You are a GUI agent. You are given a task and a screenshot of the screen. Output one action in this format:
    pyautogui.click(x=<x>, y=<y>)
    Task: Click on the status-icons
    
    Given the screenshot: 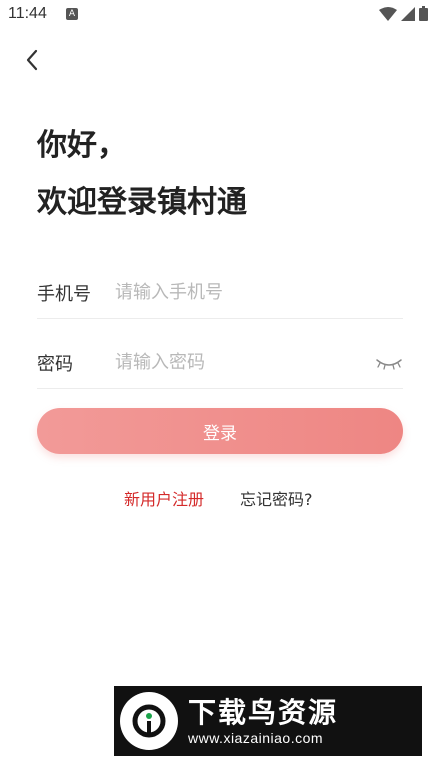 What is the action you would take?
    pyautogui.click(x=403, y=13)
    